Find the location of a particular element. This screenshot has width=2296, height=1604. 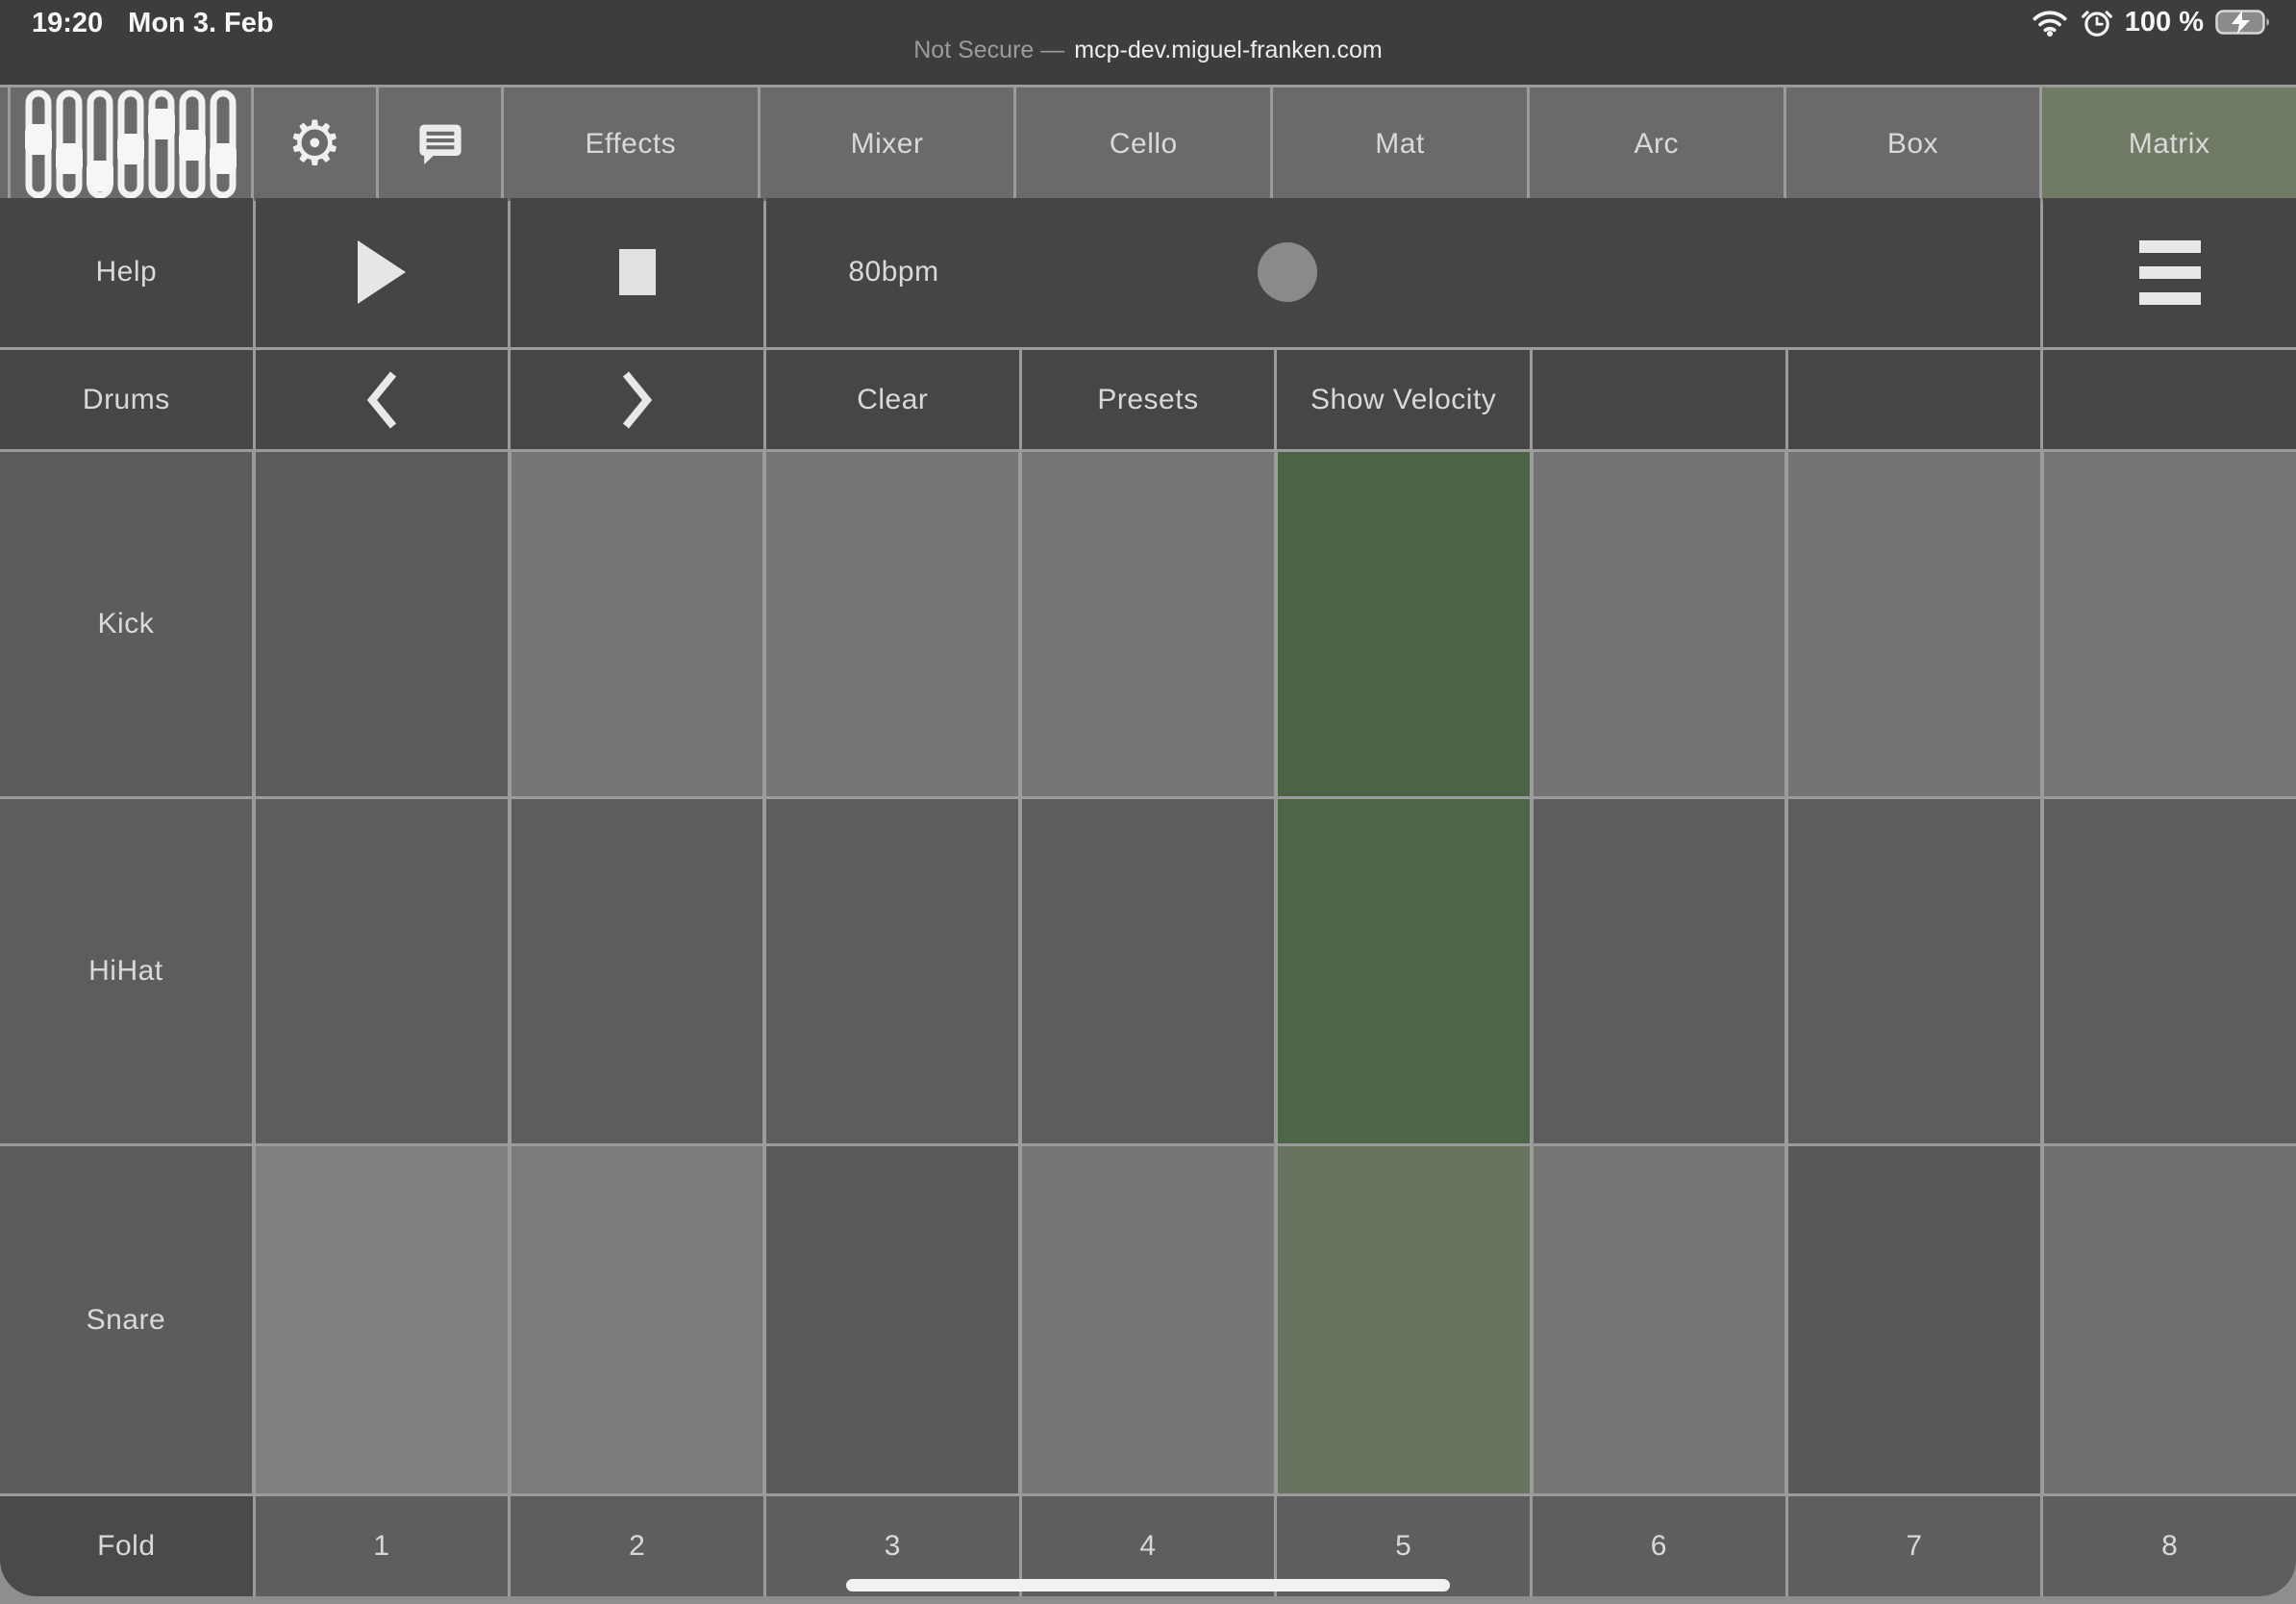

tab-mat: Mat is located at coordinates (1400, 144).